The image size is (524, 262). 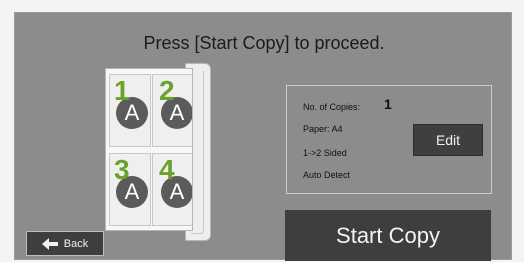 What do you see at coordinates (325, 153) in the screenshot?
I see `sides-setting: 1->2 Sided` at bounding box center [325, 153].